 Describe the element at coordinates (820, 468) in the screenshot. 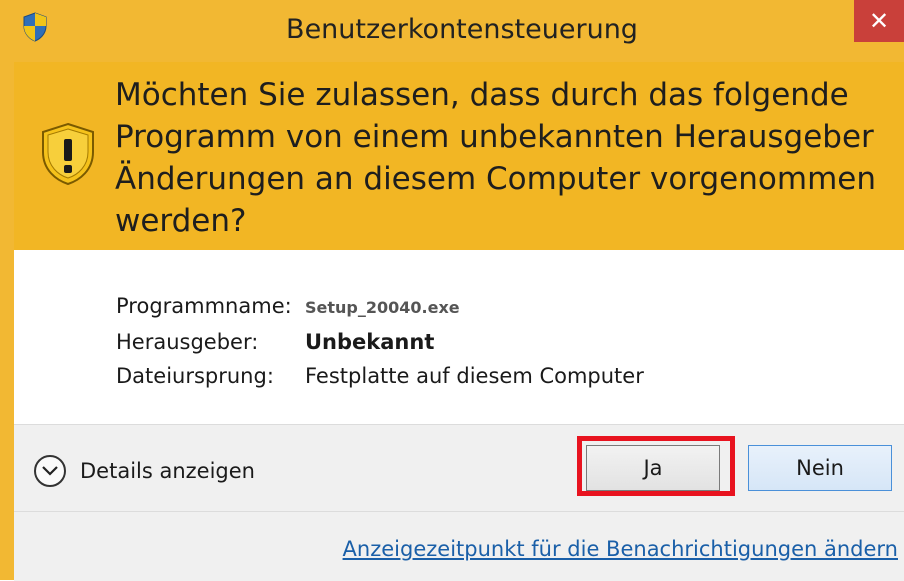

I see `no-button: Nein` at that location.